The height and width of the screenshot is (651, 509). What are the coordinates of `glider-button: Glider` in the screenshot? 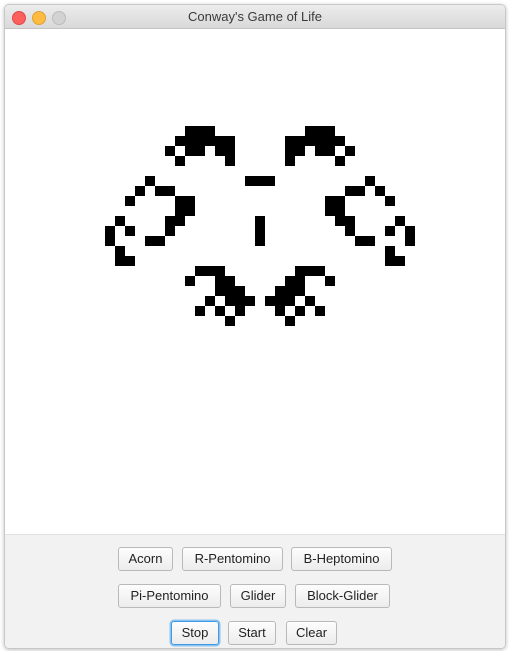 It's located at (258, 596).